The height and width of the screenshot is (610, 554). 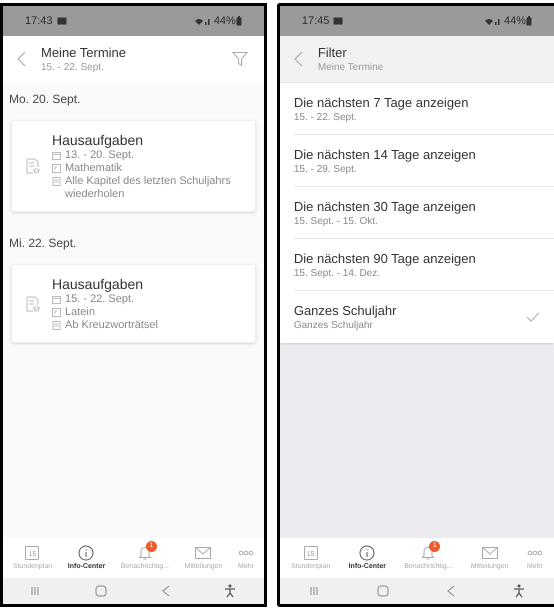 What do you see at coordinates (351, 67) in the screenshot?
I see `header-subtitle: Meine Termine` at bounding box center [351, 67].